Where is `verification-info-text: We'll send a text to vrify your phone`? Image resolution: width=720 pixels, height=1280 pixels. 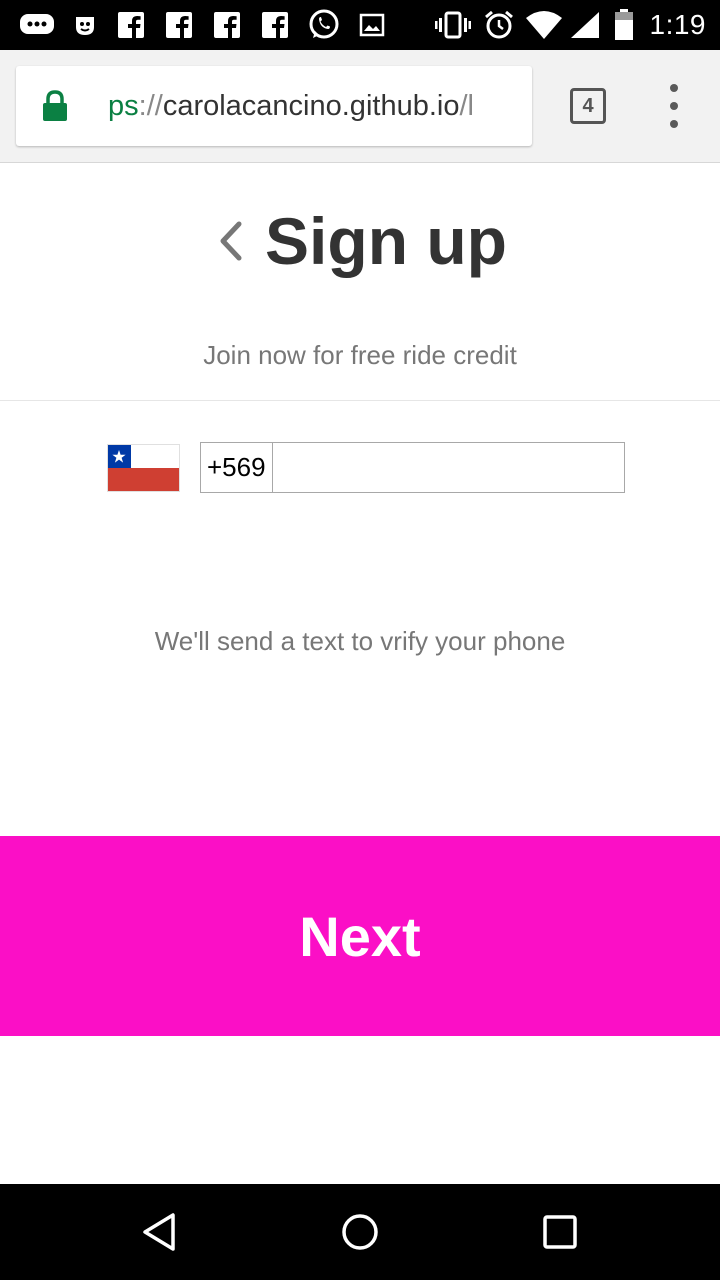
verification-info-text: We'll send a text to vrify your phone is located at coordinates (360, 641).